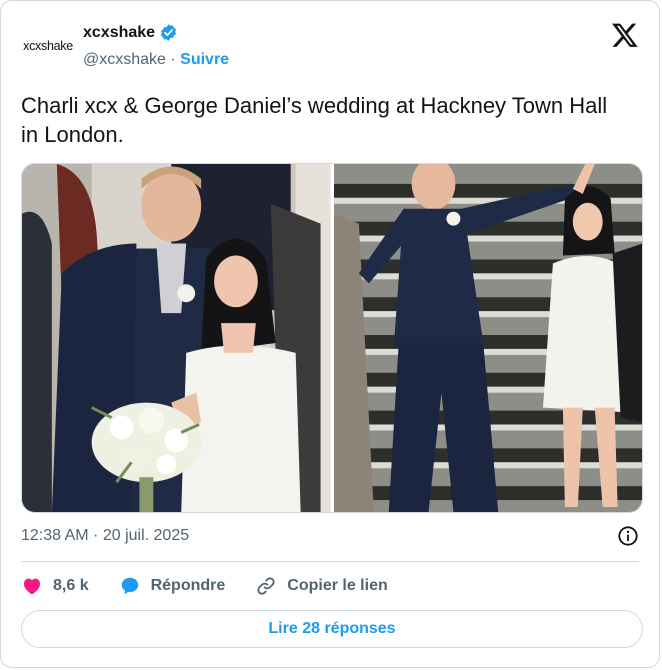 The width and height of the screenshot is (662, 670). Describe the element at coordinates (204, 59) in the screenshot. I see `follow-button: Suivre` at that location.